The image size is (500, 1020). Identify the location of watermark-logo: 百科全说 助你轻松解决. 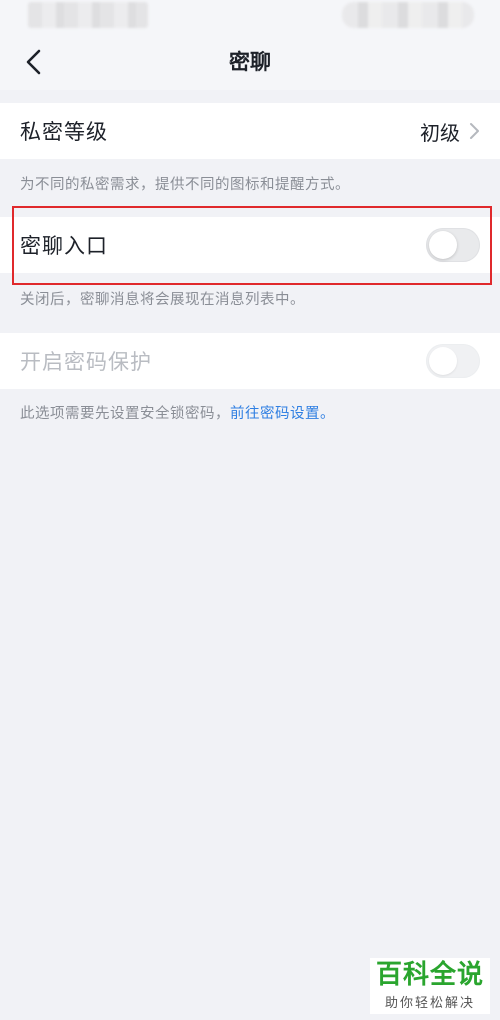
(430, 986).